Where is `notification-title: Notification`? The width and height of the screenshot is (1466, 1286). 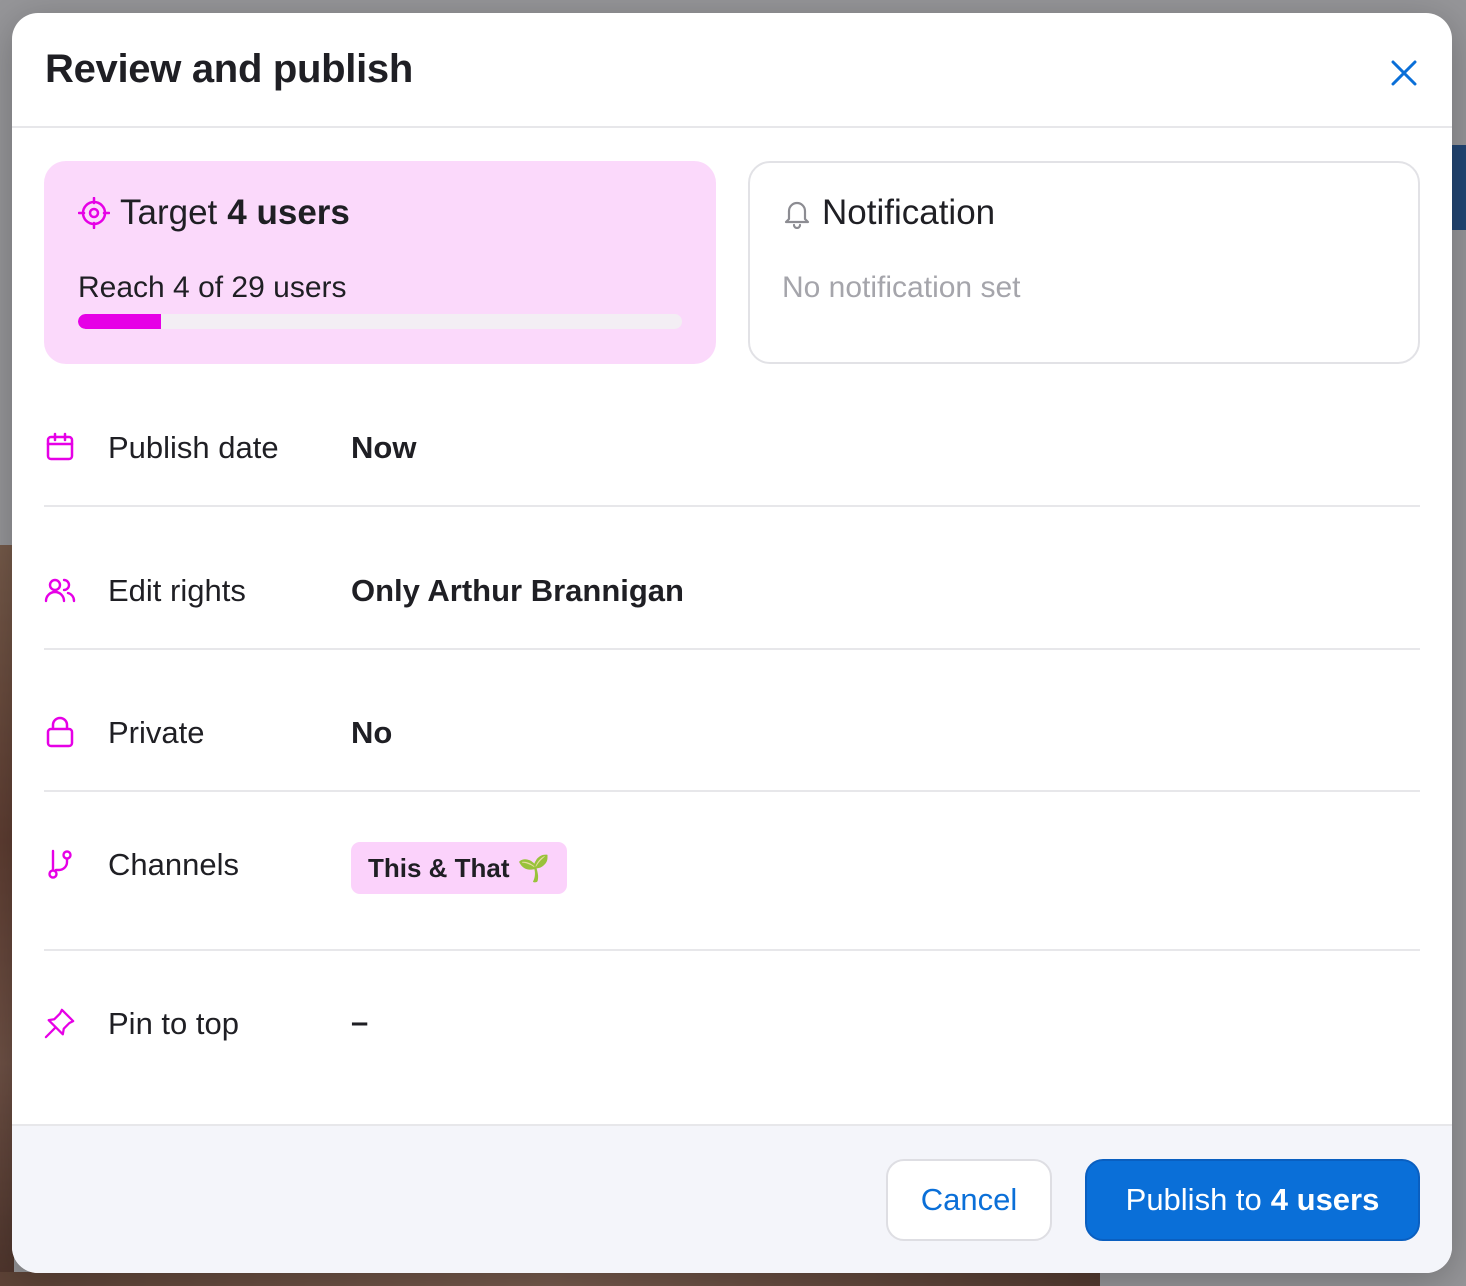 notification-title: Notification is located at coordinates (909, 212).